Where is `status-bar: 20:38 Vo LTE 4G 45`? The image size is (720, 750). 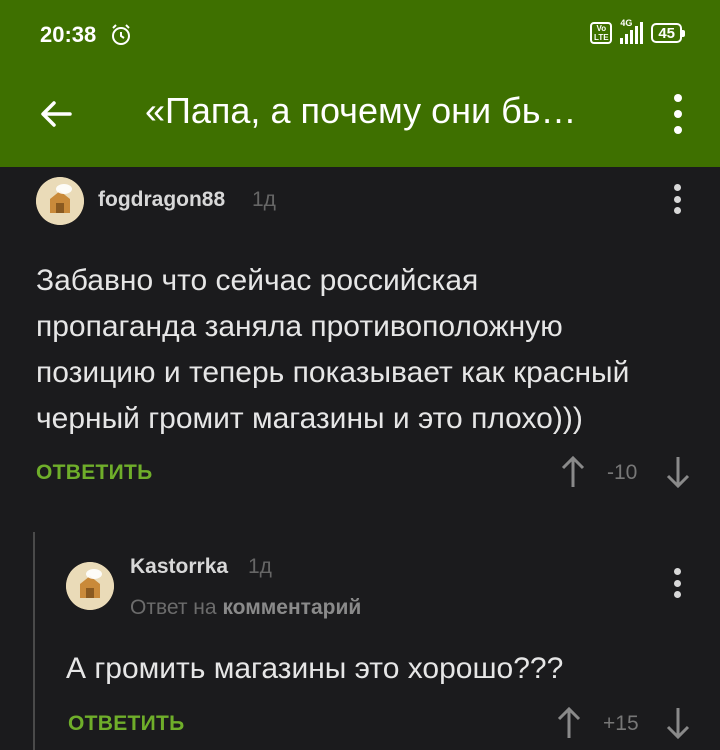 status-bar: 20:38 Vo LTE 4G 45 is located at coordinates (360, 35).